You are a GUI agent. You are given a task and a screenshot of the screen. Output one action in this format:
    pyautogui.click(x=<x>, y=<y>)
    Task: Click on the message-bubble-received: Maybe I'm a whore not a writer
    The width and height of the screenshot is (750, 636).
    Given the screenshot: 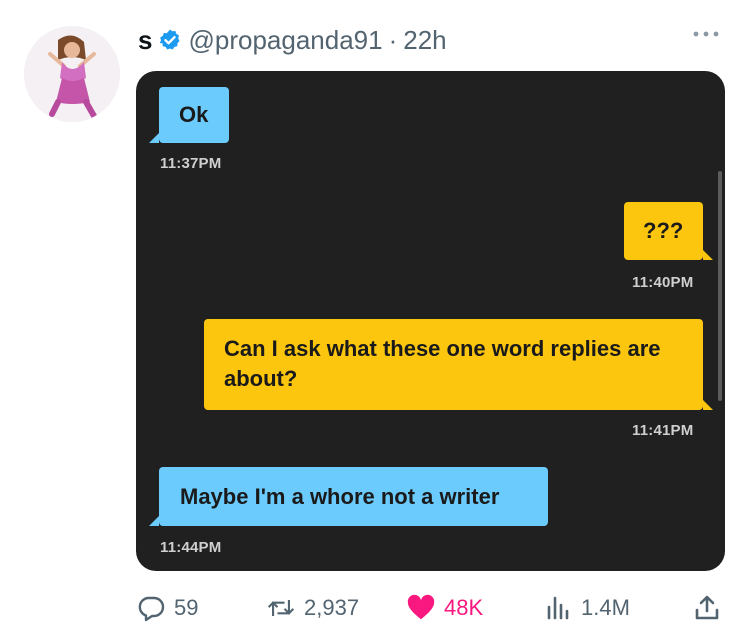 What is the action you would take?
    pyautogui.click(x=348, y=496)
    